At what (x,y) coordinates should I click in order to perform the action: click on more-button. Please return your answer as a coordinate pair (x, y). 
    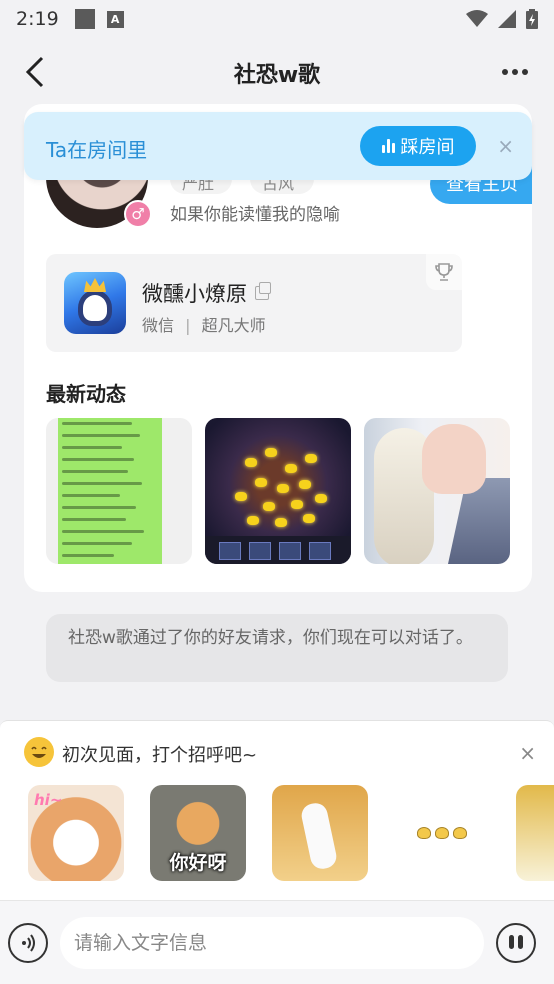
    Looking at the image, I should click on (517, 72).